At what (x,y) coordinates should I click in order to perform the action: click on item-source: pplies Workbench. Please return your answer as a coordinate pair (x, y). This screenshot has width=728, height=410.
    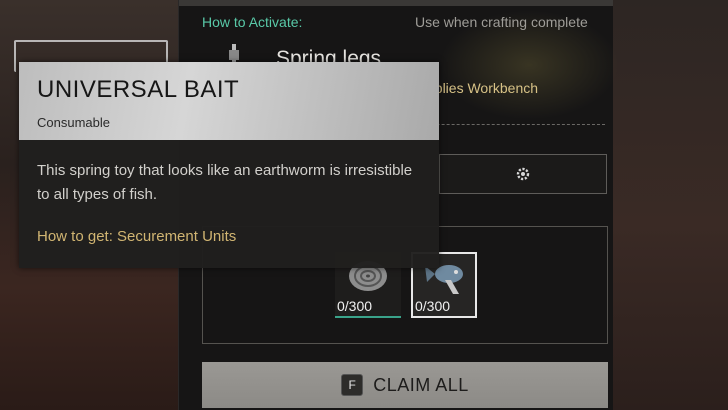
    Looking at the image, I should click on (483, 88).